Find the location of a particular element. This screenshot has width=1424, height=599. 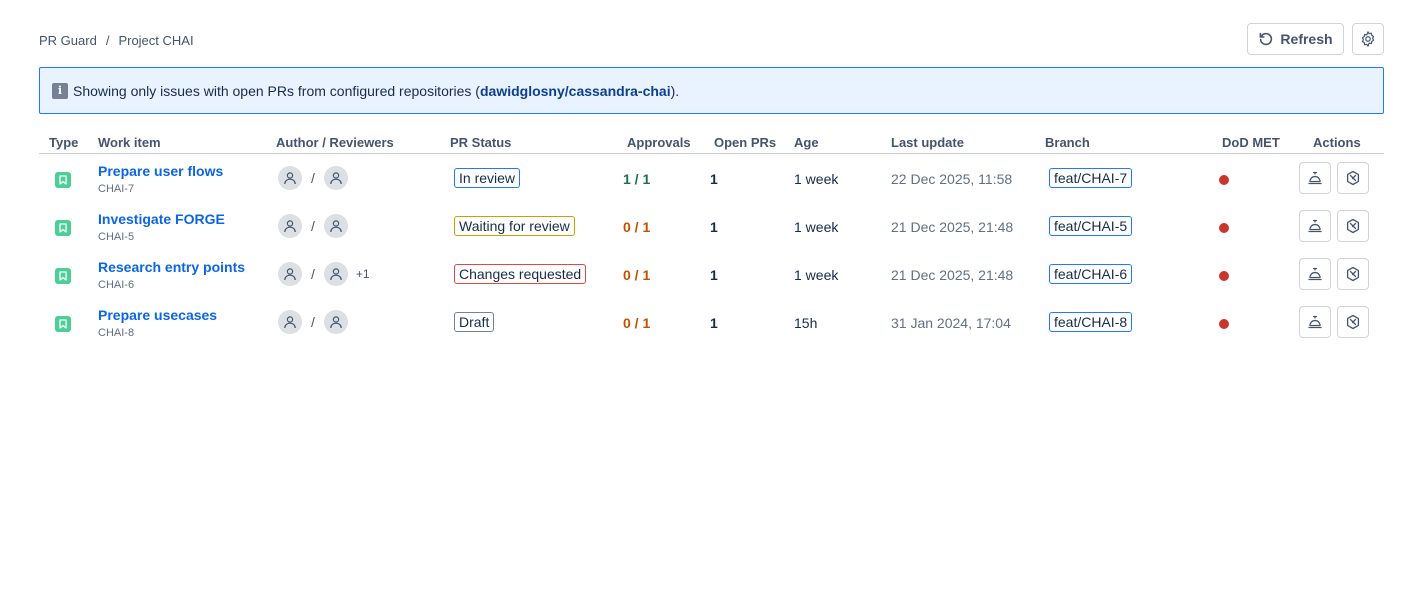

header-age: Age is located at coordinates (806, 142).